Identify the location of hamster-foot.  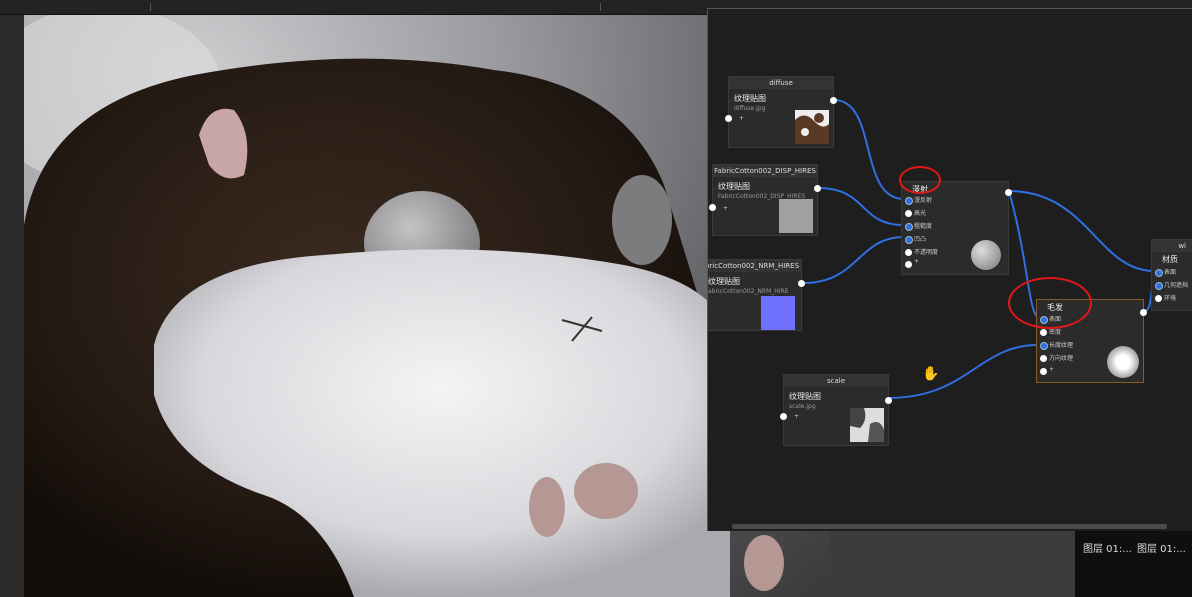
(764, 563).